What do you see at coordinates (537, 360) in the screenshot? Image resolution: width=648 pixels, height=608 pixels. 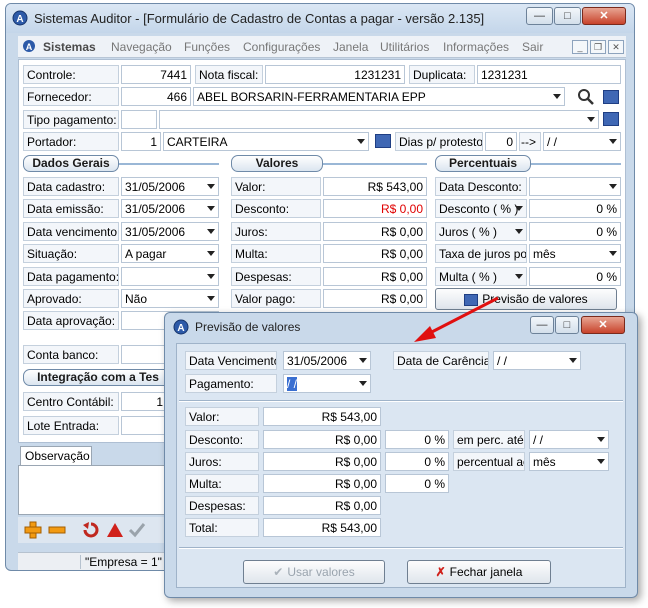 I see `dlg-data-carencia-select: / /` at bounding box center [537, 360].